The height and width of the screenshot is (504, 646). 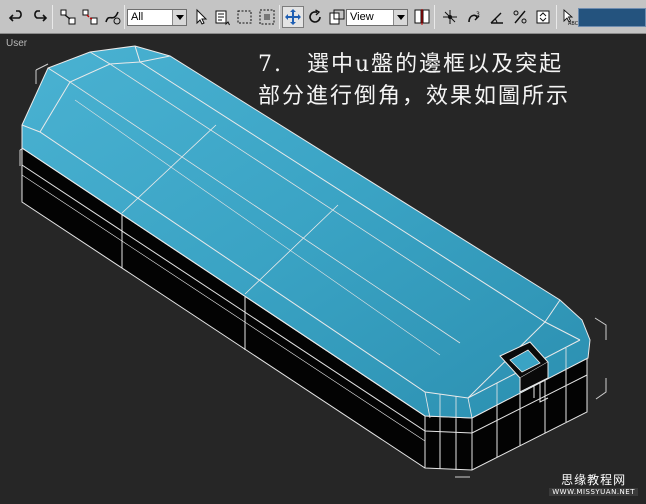 What do you see at coordinates (411, 64) in the screenshot?
I see `tutorial-caption-line1: 7. 選中u盤的邊框以及突起` at bounding box center [411, 64].